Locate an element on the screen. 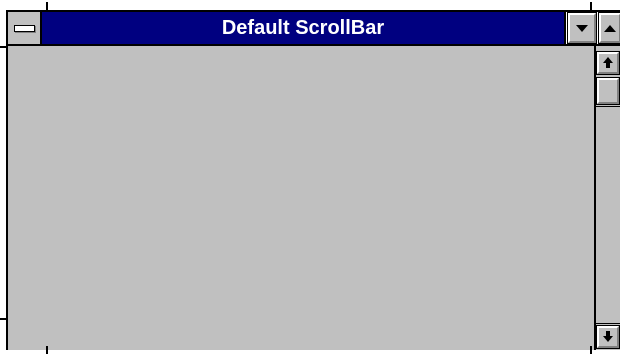  maximize-icon is located at coordinates (610, 28).